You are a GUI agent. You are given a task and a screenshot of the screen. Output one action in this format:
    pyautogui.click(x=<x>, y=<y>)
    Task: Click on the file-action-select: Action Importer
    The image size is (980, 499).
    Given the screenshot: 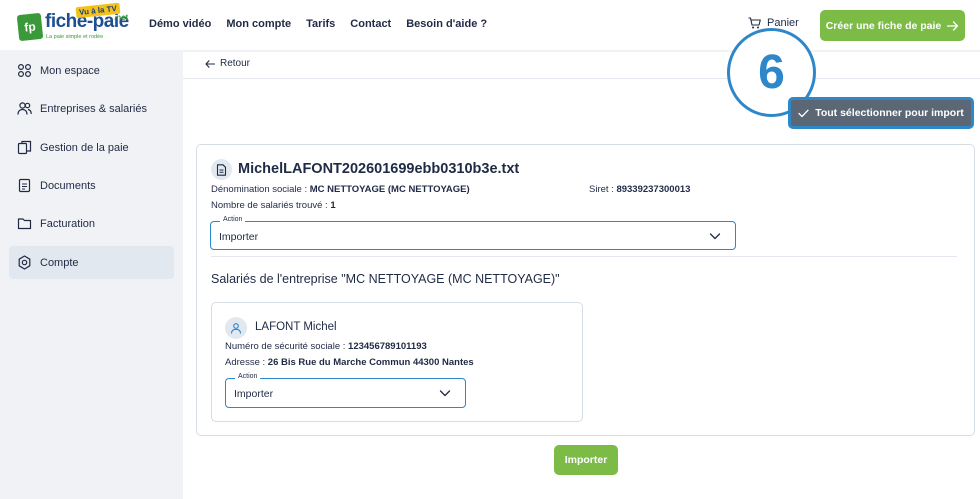 What is the action you would take?
    pyautogui.click(x=473, y=233)
    